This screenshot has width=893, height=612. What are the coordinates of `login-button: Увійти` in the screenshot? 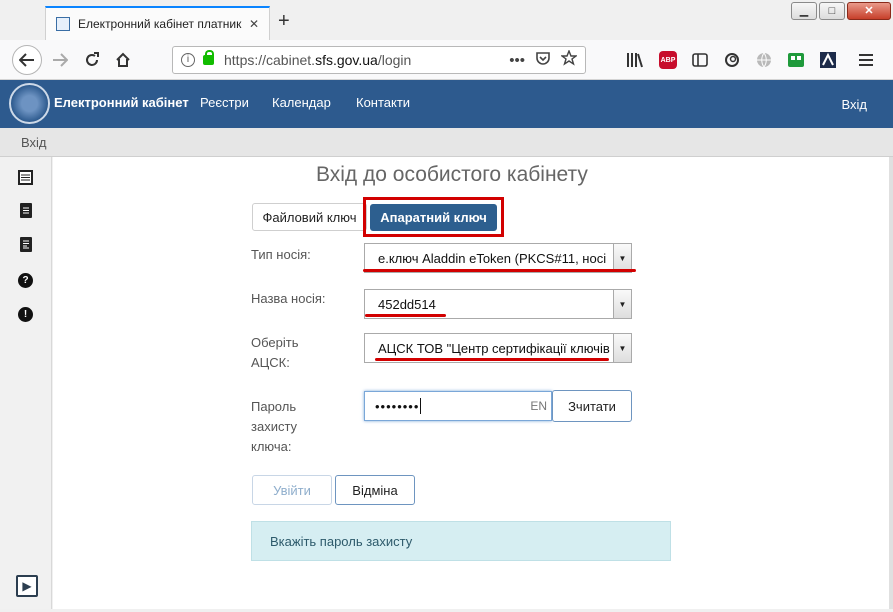 It's located at (292, 490).